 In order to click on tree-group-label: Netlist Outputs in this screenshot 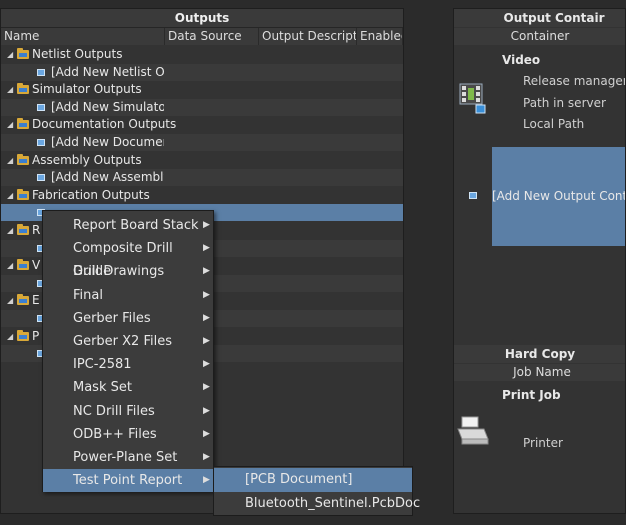, I will do `click(77, 54)`.